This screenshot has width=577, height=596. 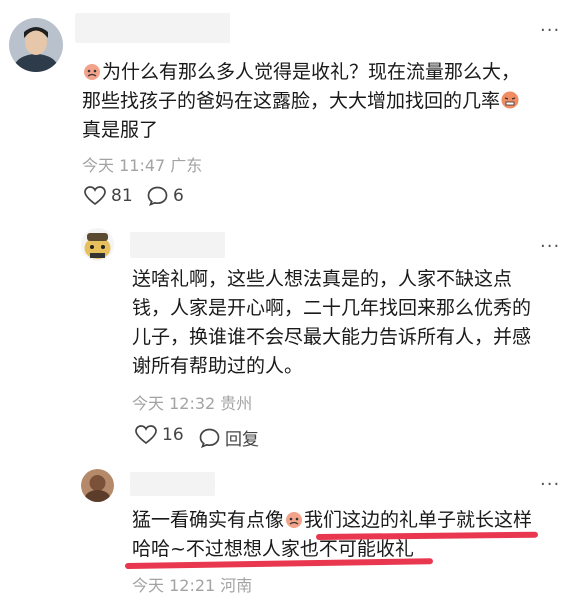 I want to click on reply-time: 今天 12:32 贵州, so click(x=192, y=403).